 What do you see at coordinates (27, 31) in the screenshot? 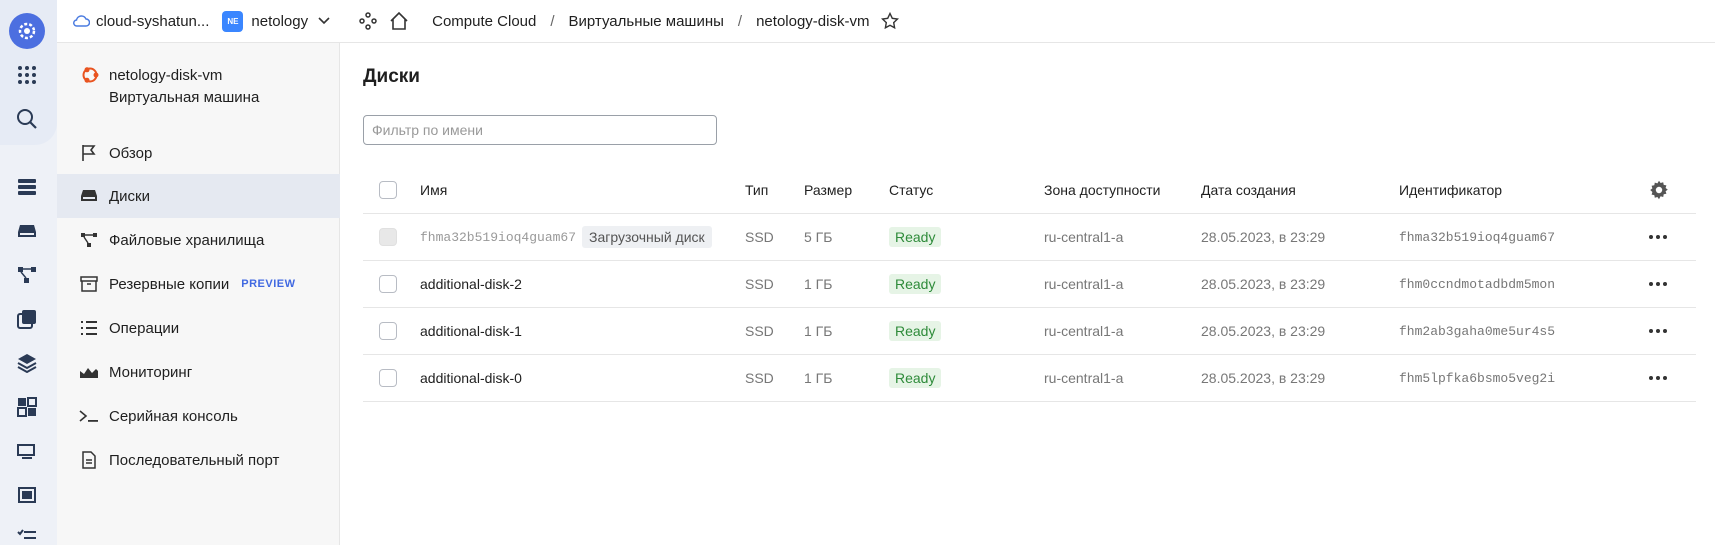
I see `cloud-logo-icon` at bounding box center [27, 31].